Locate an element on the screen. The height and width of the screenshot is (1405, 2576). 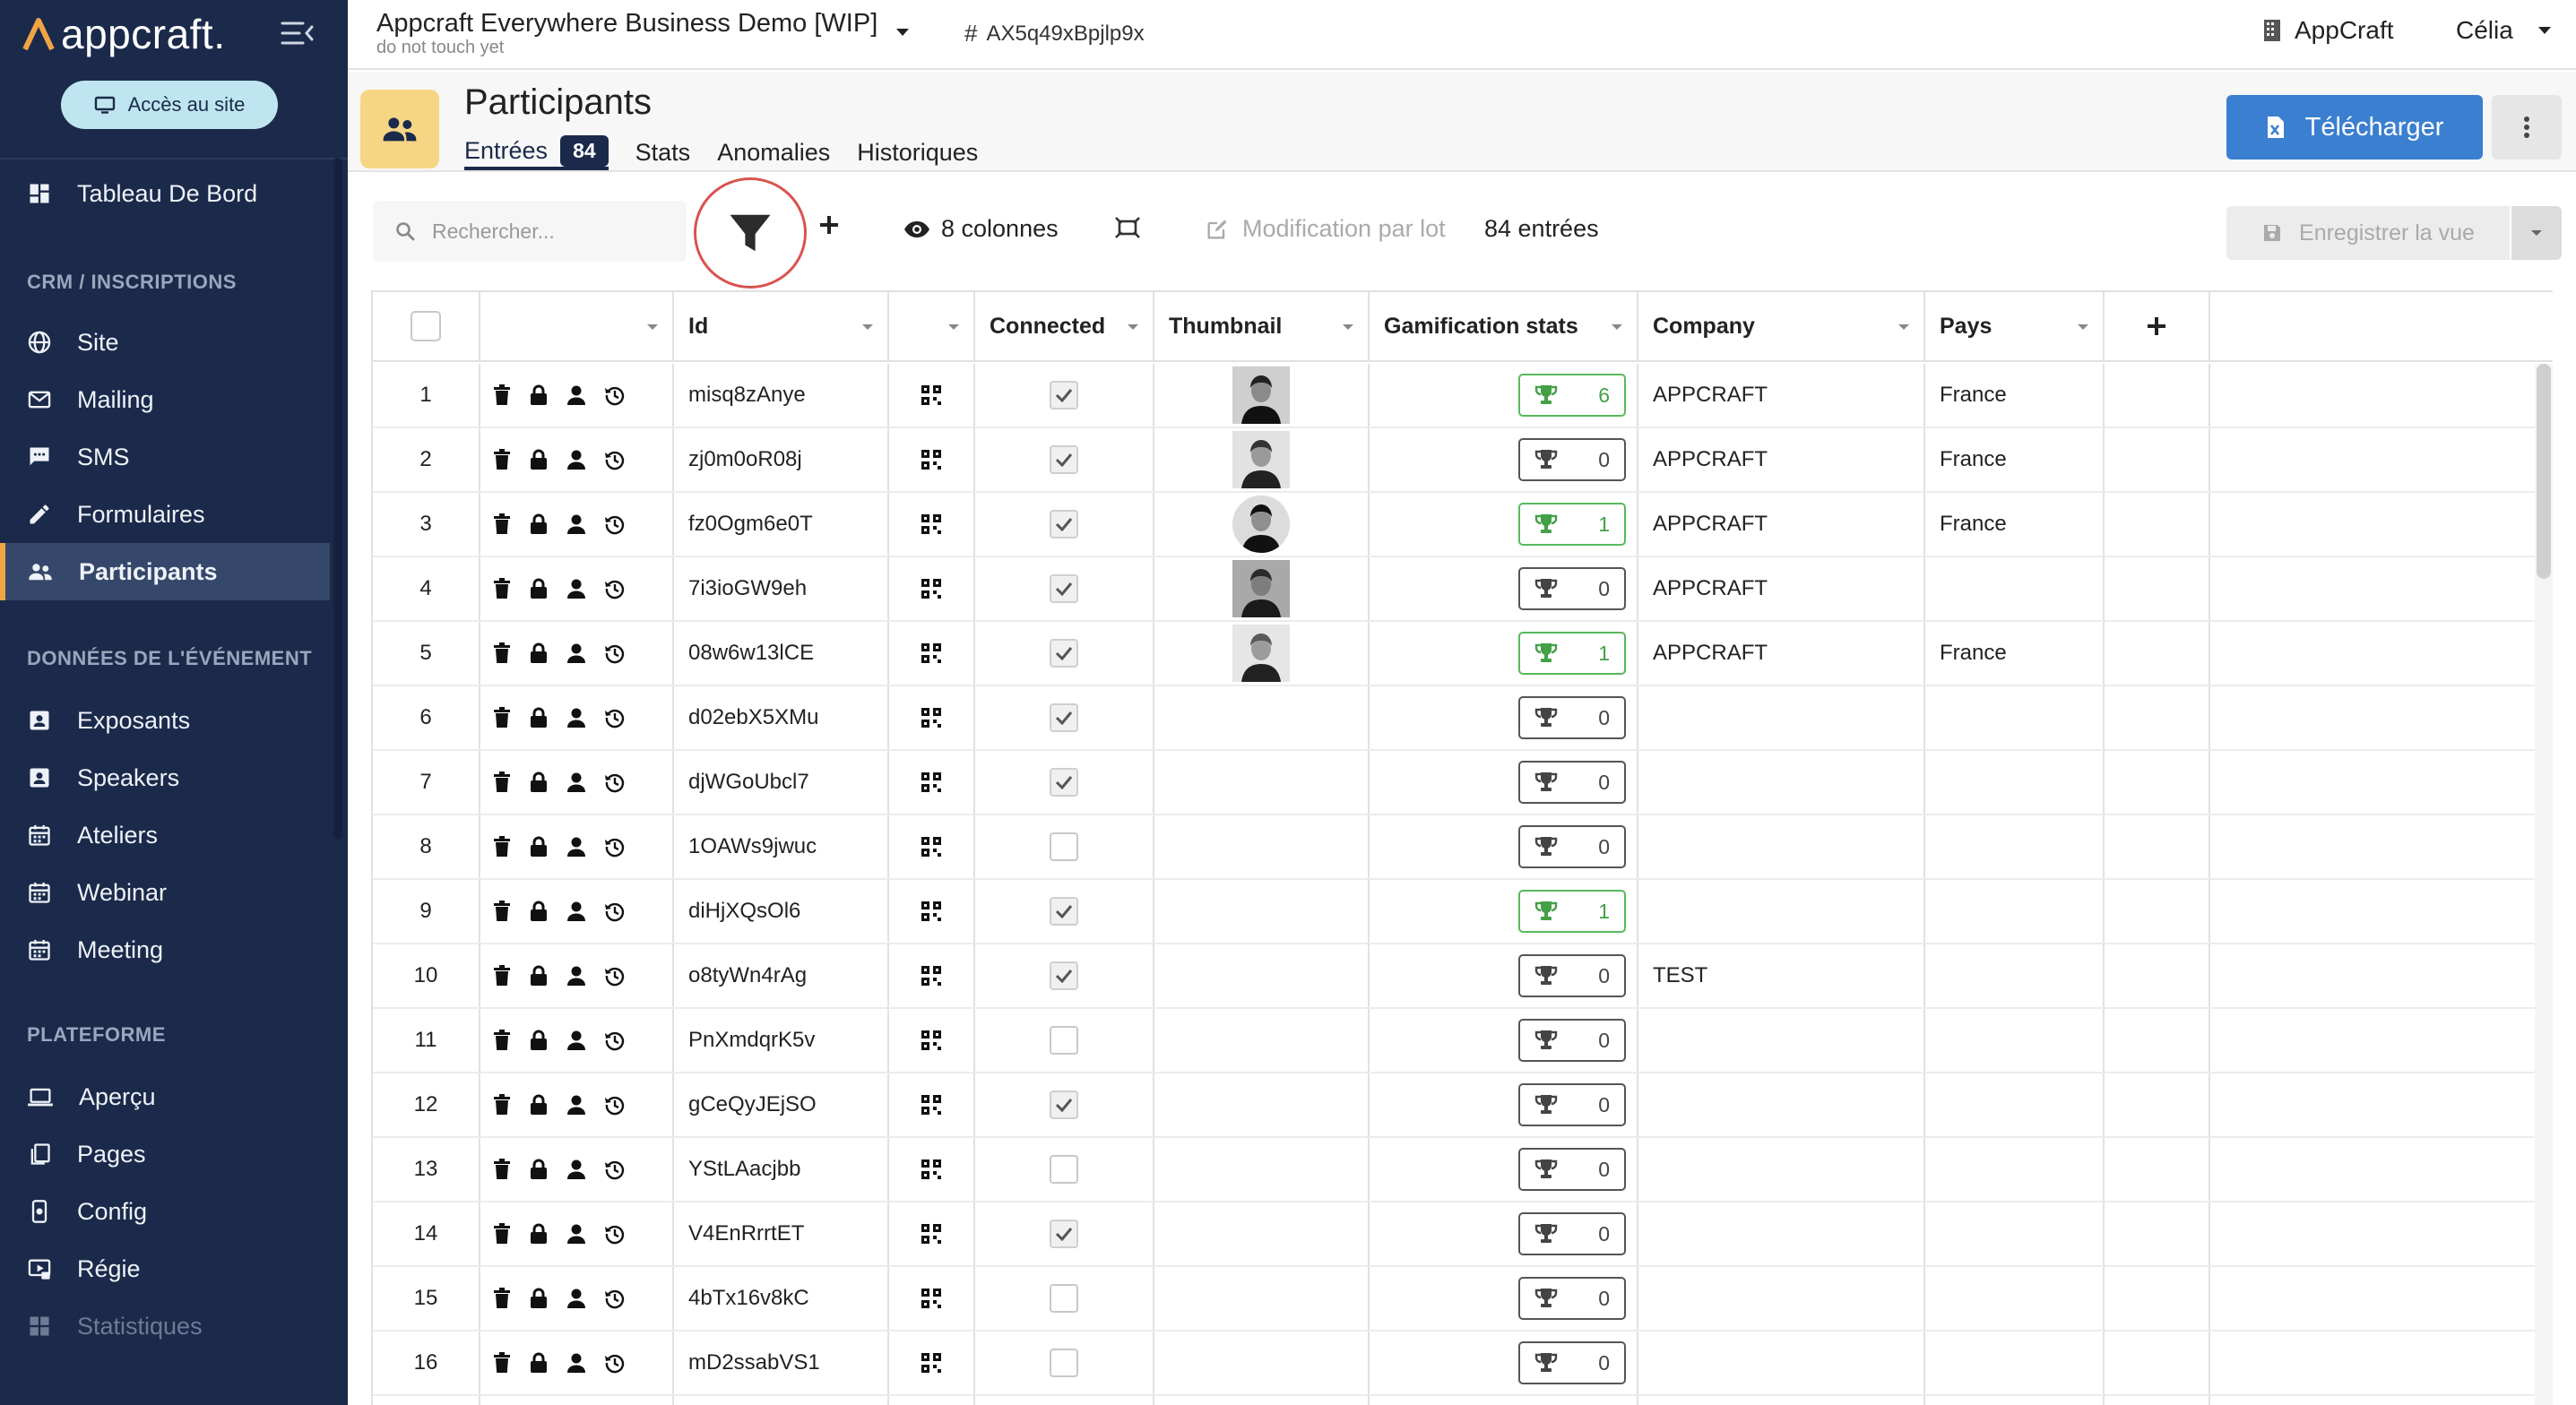
row-number: 10 is located at coordinates (426, 976).